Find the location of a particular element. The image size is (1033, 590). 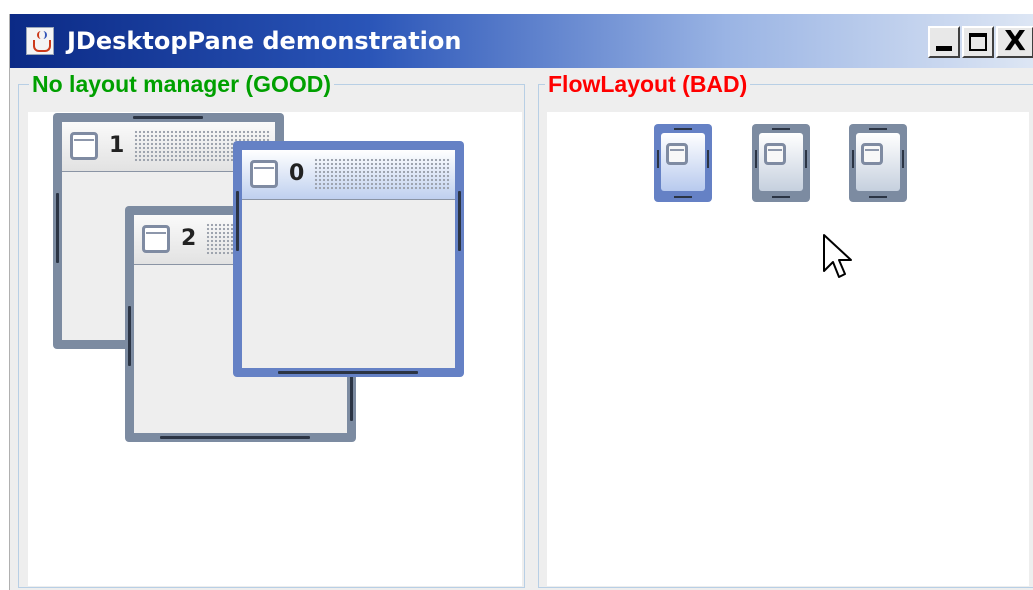

java-app-icon is located at coordinates (40, 41).